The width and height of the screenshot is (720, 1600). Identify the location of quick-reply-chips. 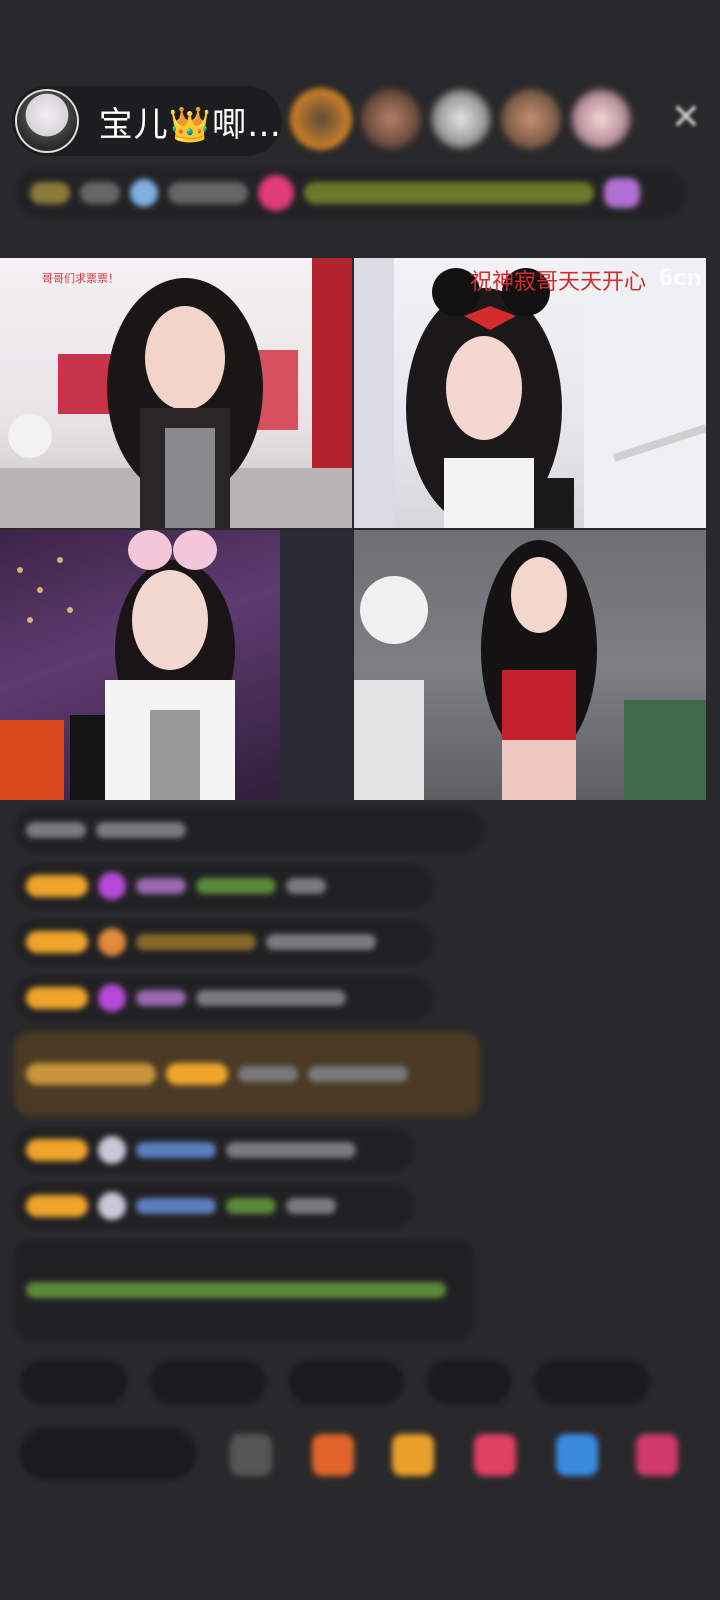
(335, 1382).